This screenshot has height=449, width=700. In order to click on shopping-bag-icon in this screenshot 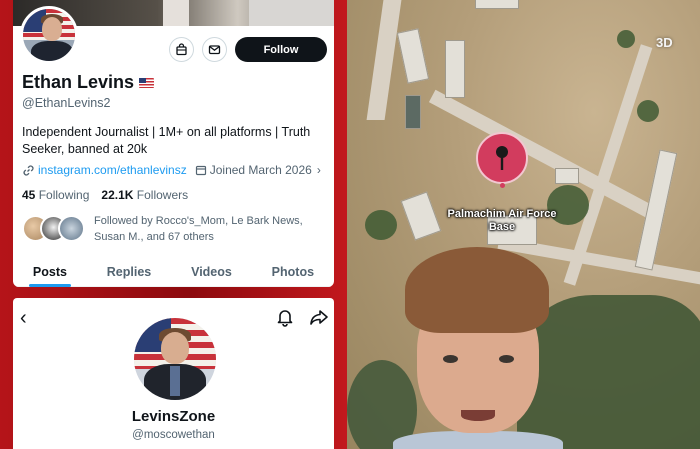, I will do `click(181, 49)`.